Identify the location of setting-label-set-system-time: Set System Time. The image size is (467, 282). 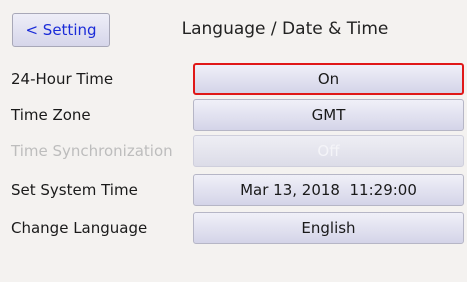
(74, 190).